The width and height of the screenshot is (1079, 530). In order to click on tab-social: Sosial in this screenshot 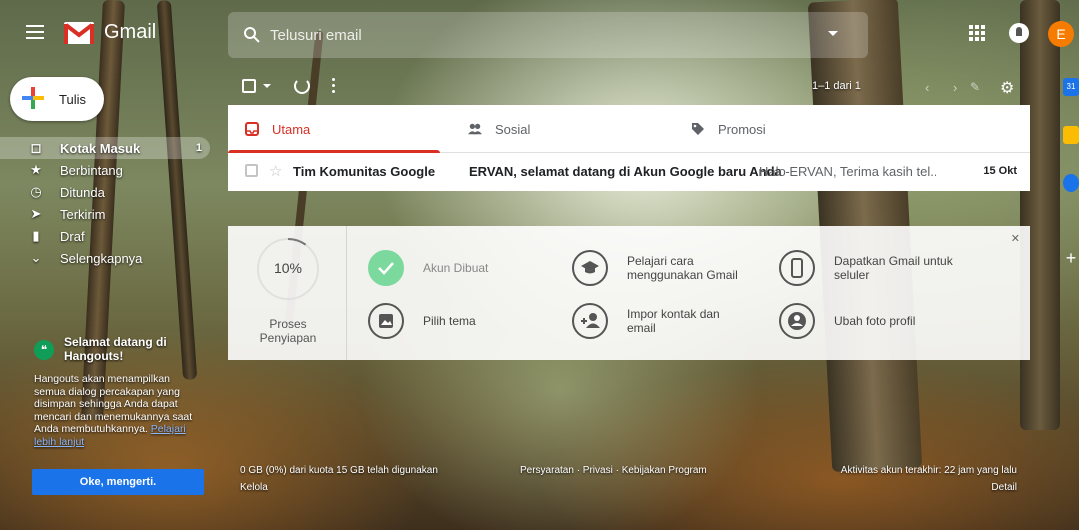, I will do `click(556, 129)`.